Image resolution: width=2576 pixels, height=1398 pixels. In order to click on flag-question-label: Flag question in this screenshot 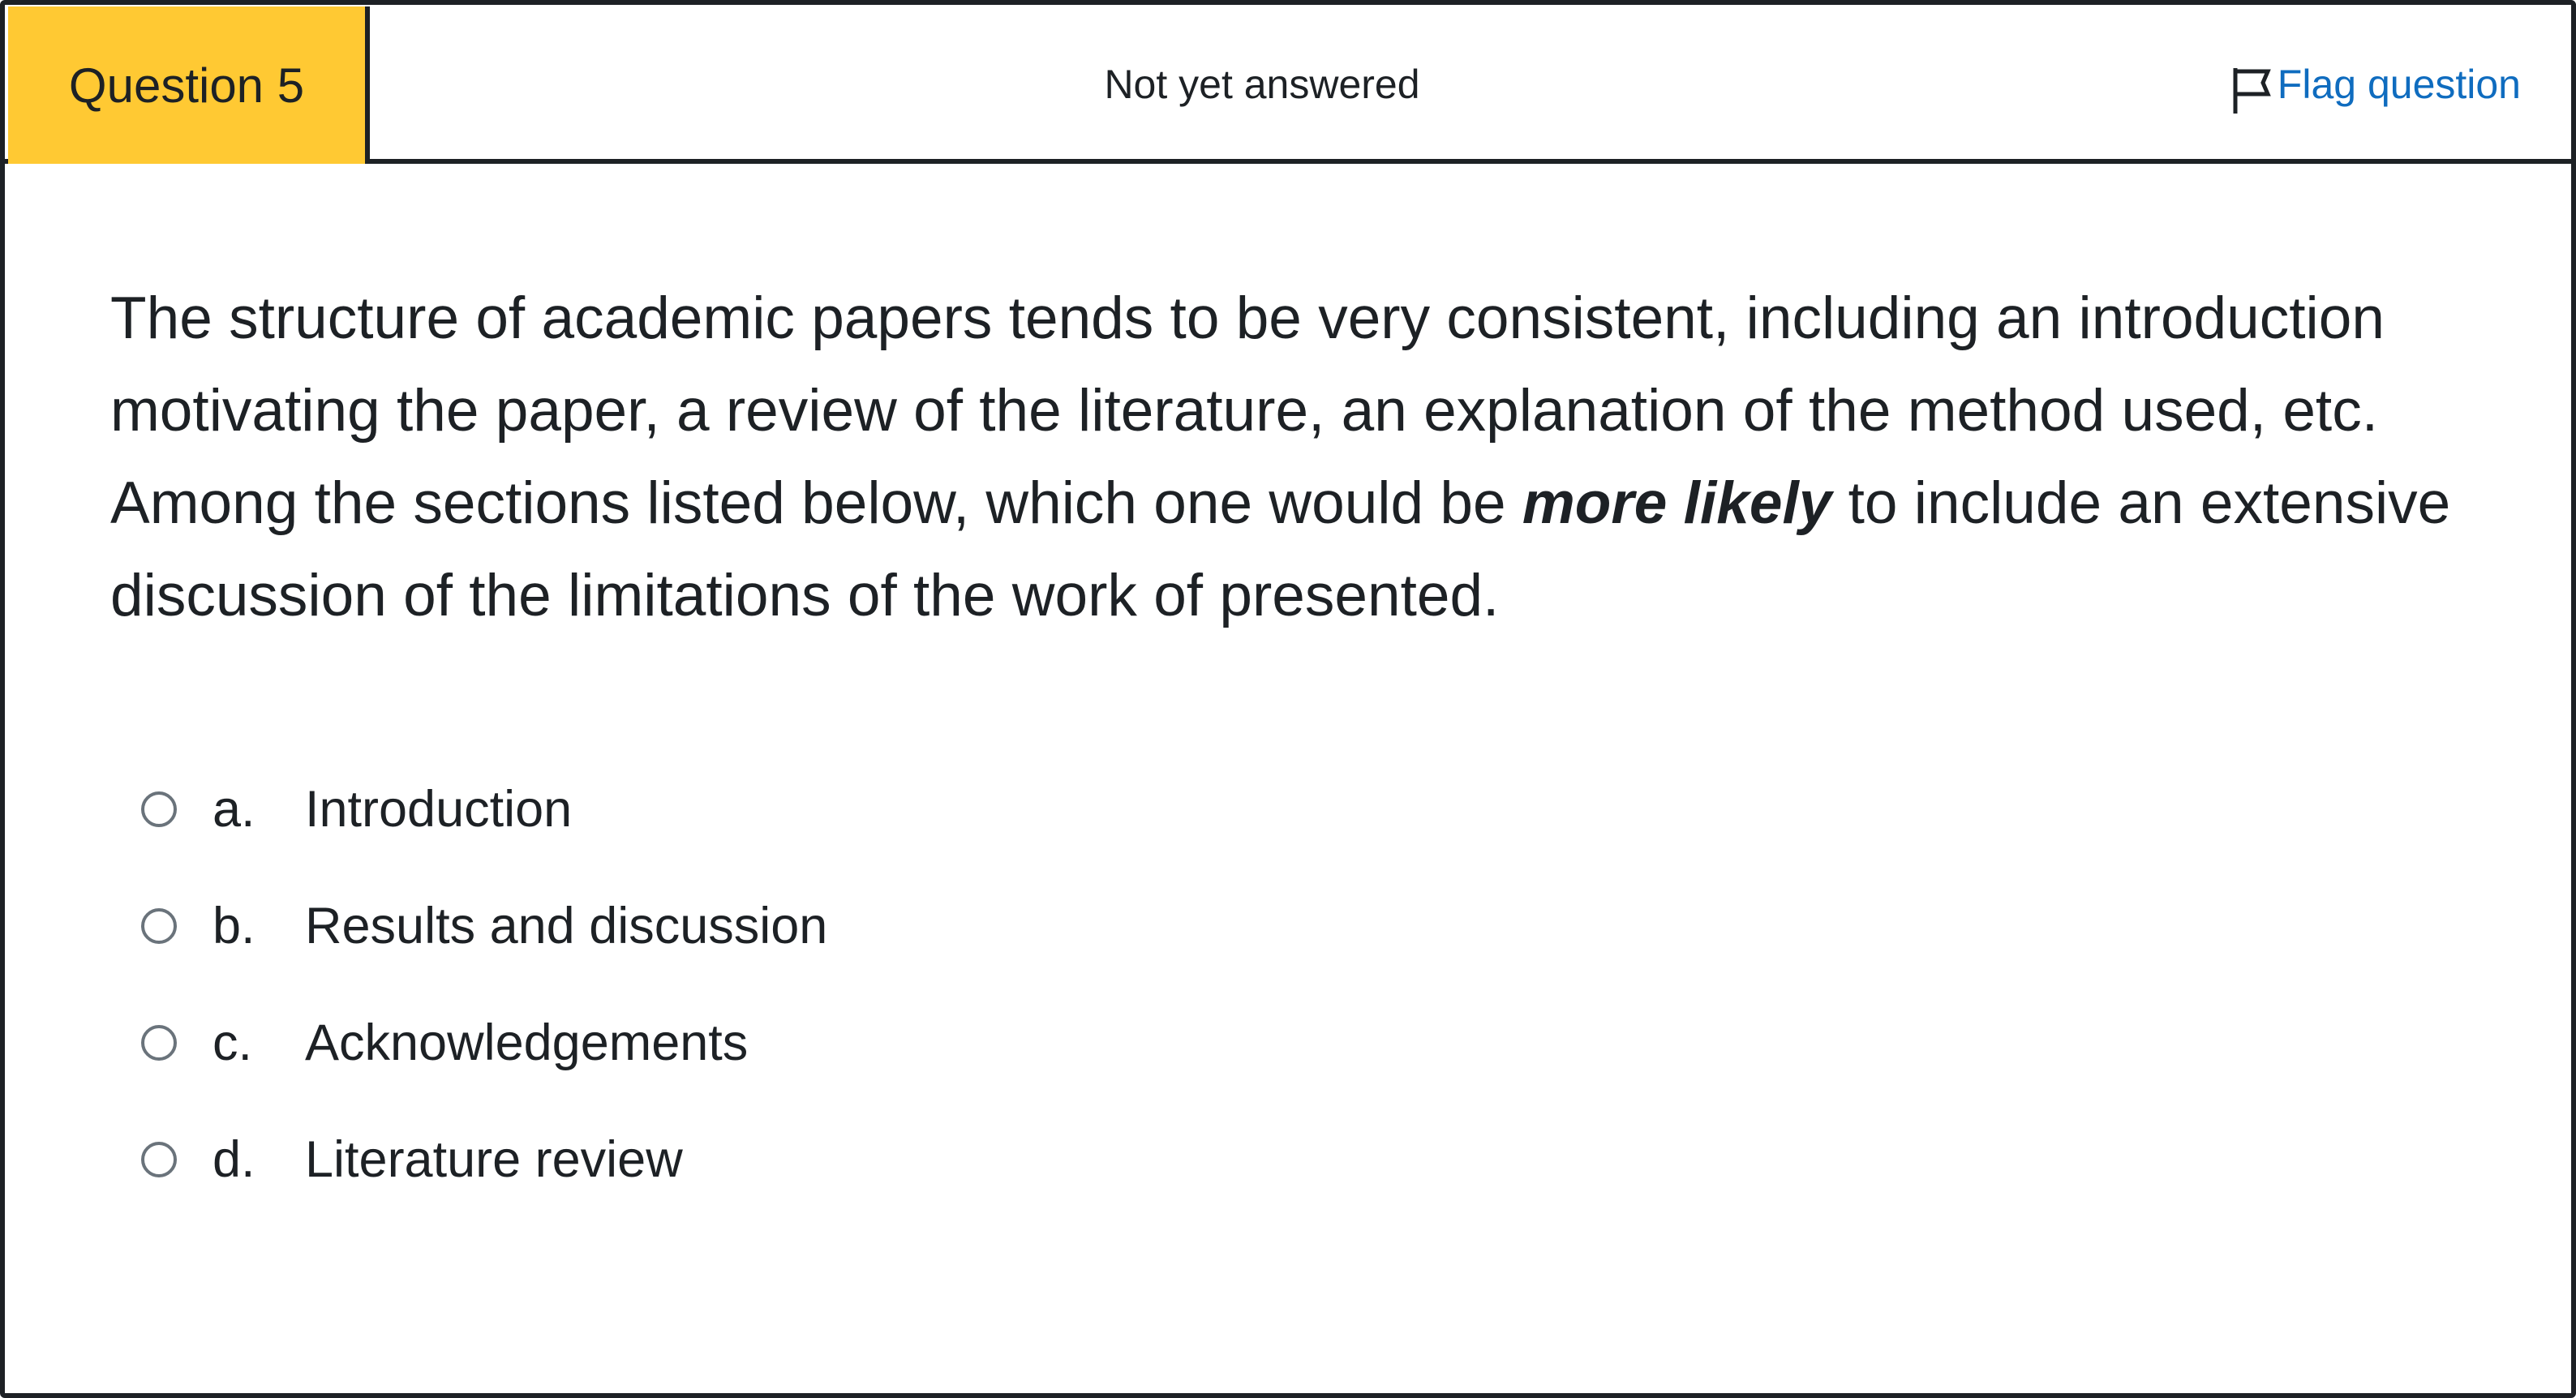, I will do `click(2399, 84)`.